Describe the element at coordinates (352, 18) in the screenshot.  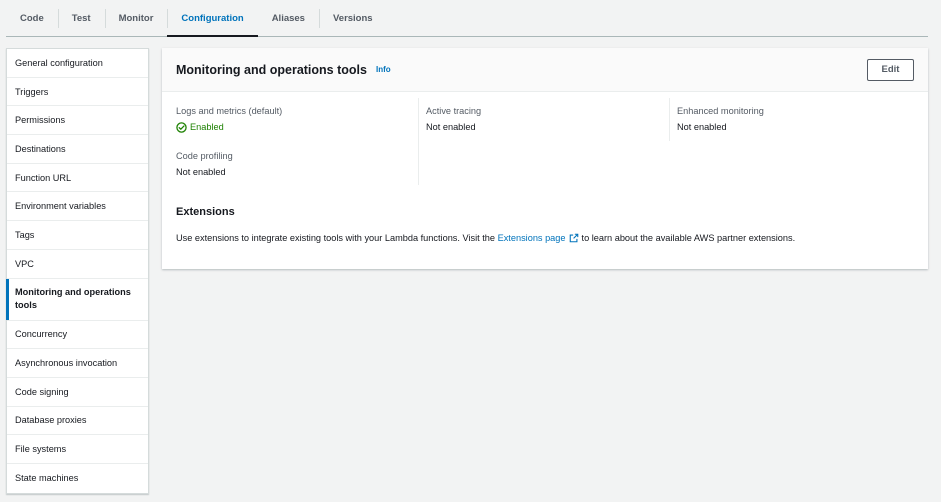
I see `tab-versions: Versions` at that location.